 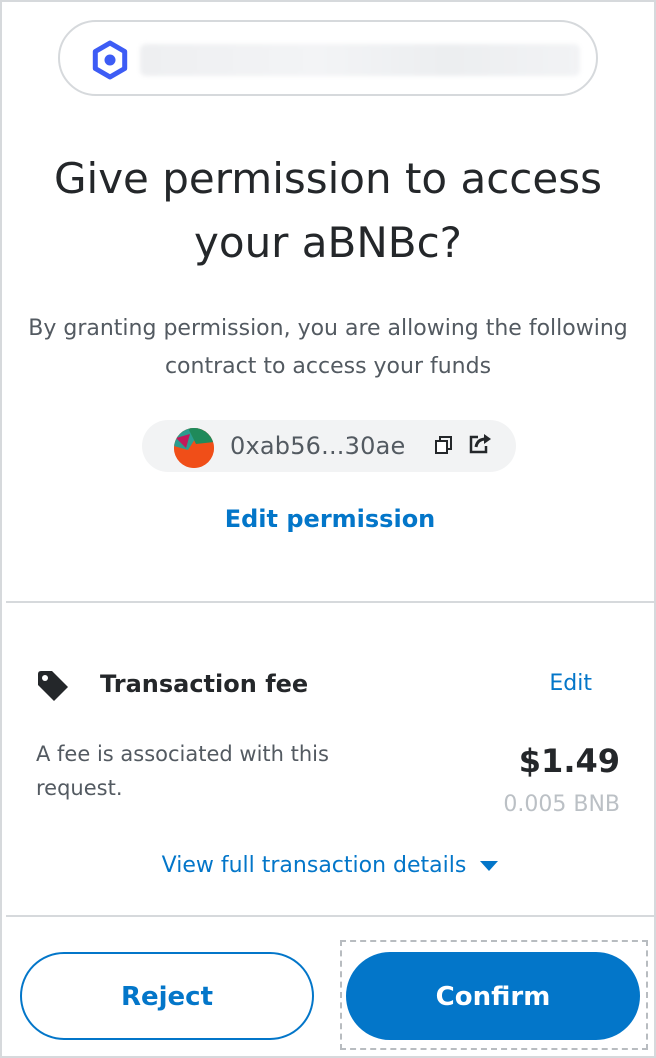 What do you see at coordinates (489, 866) in the screenshot?
I see `caret-down-icon` at bounding box center [489, 866].